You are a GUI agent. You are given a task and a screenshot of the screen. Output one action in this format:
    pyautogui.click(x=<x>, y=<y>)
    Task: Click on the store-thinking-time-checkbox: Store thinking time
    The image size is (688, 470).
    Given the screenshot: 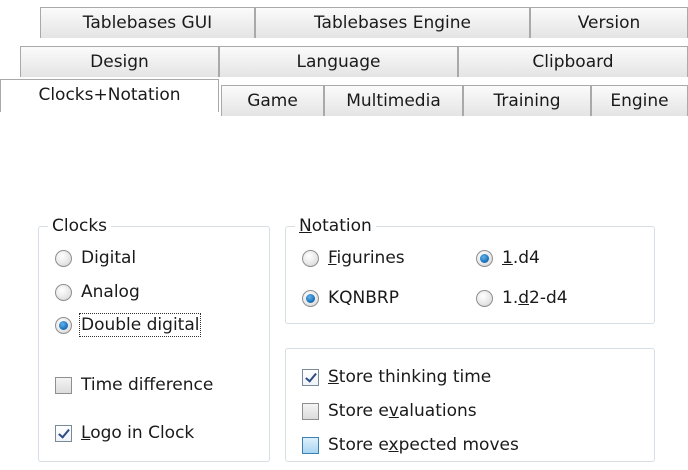 What is the action you would take?
    pyautogui.click(x=396, y=377)
    